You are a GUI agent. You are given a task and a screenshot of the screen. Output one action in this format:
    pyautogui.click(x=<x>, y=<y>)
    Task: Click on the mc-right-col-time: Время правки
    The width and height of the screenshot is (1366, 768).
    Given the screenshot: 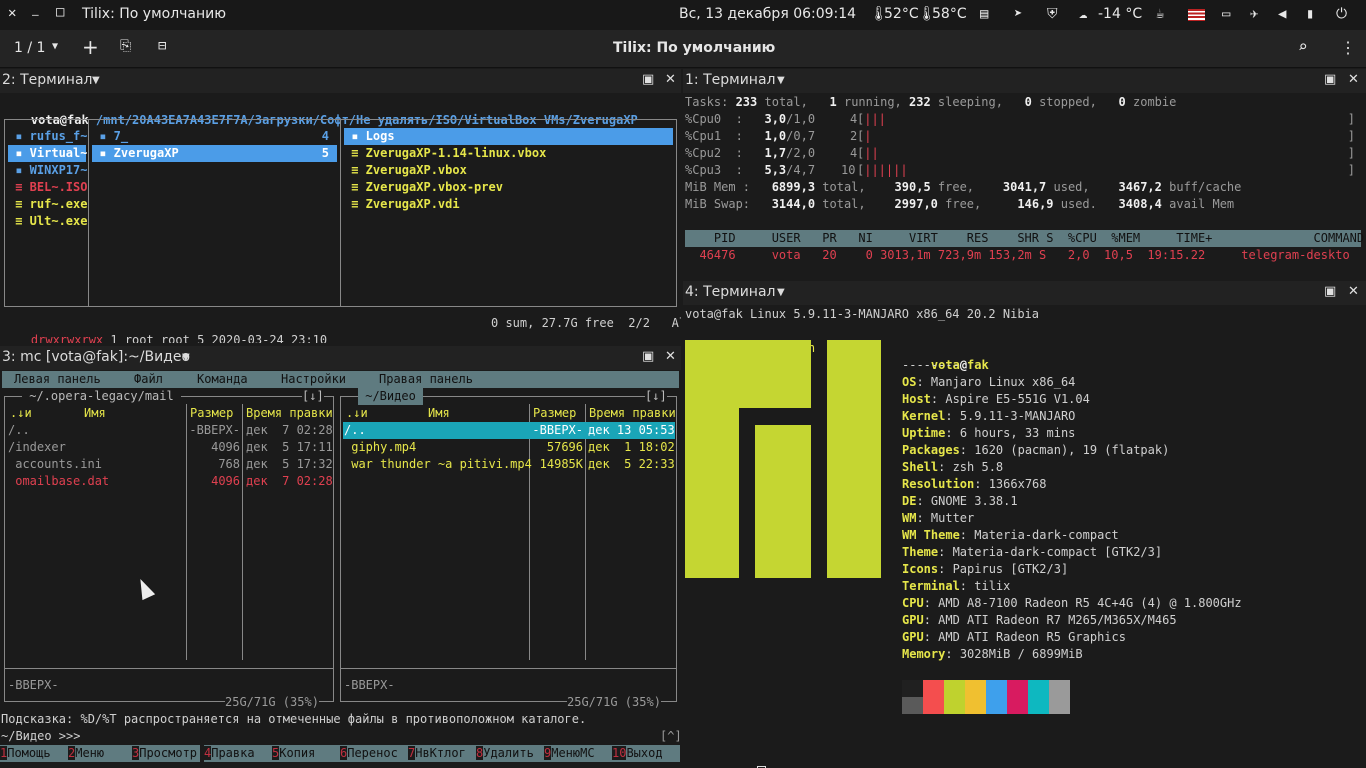 What is the action you would take?
    pyautogui.click(x=632, y=413)
    